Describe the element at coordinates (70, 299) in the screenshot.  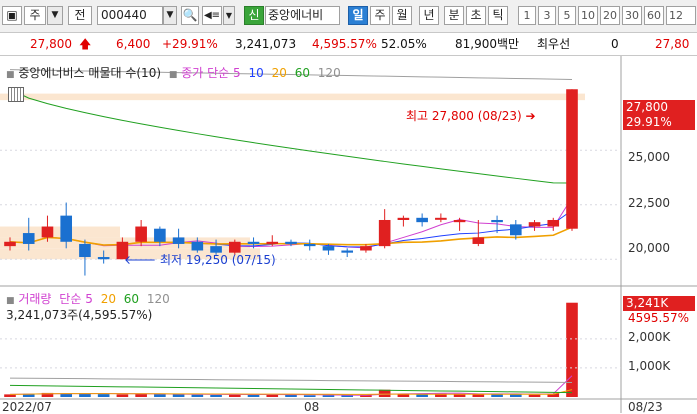
I see `volume-ma-label: 단순` at that location.